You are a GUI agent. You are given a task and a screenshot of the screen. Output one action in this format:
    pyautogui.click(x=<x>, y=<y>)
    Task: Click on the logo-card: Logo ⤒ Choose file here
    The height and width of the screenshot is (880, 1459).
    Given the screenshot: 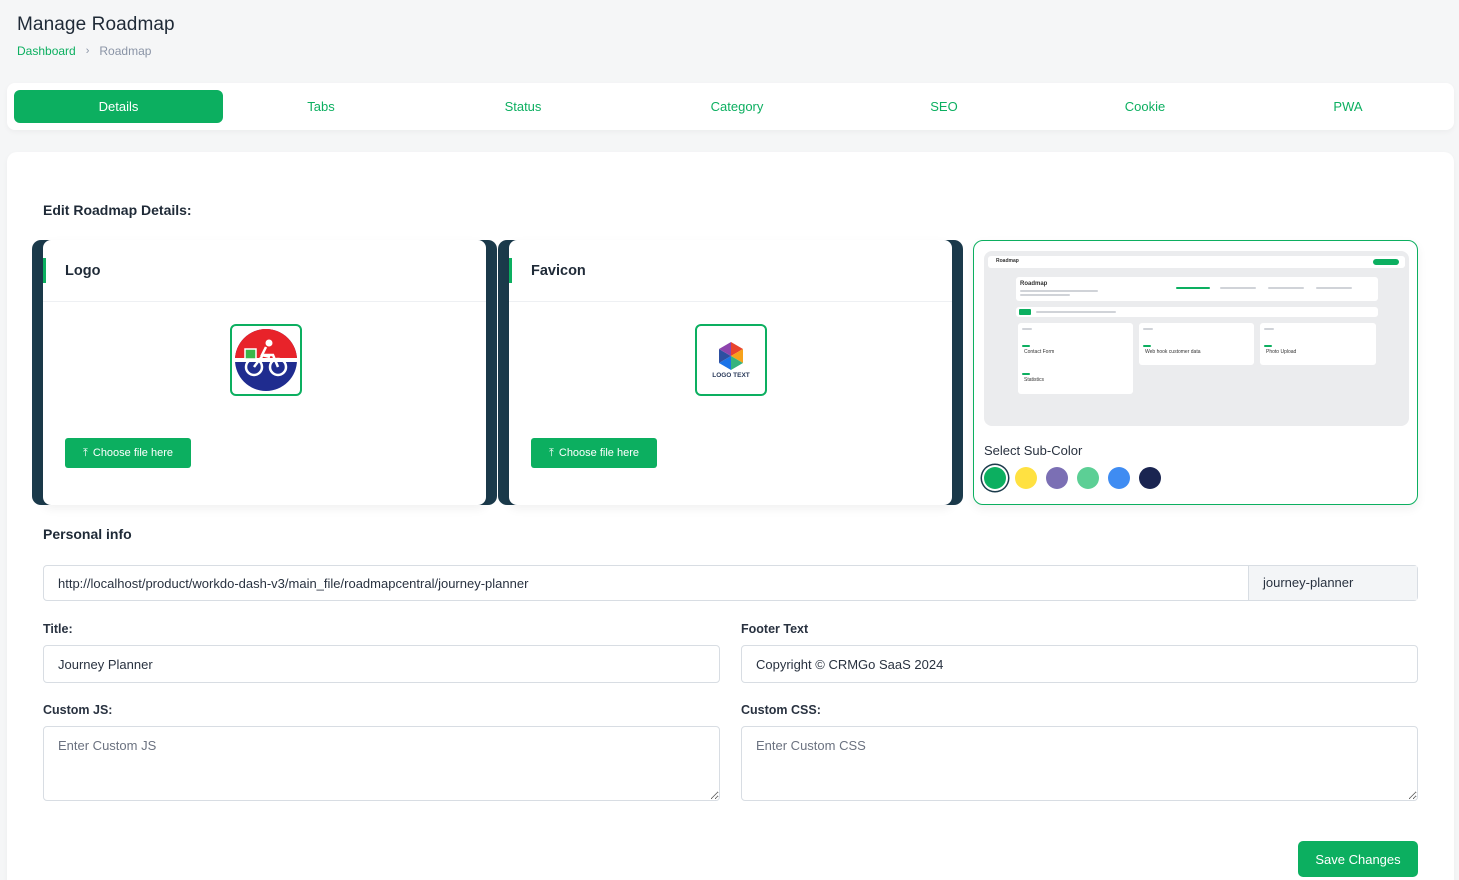 What is the action you would take?
    pyautogui.click(x=264, y=372)
    